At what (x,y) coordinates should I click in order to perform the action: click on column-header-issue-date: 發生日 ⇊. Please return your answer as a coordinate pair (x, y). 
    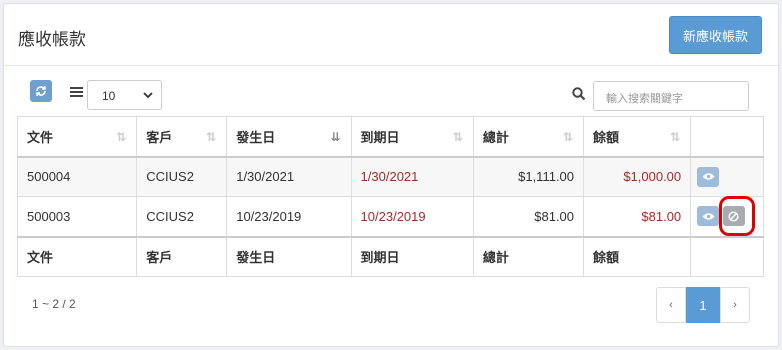
    Looking at the image, I should click on (289, 137).